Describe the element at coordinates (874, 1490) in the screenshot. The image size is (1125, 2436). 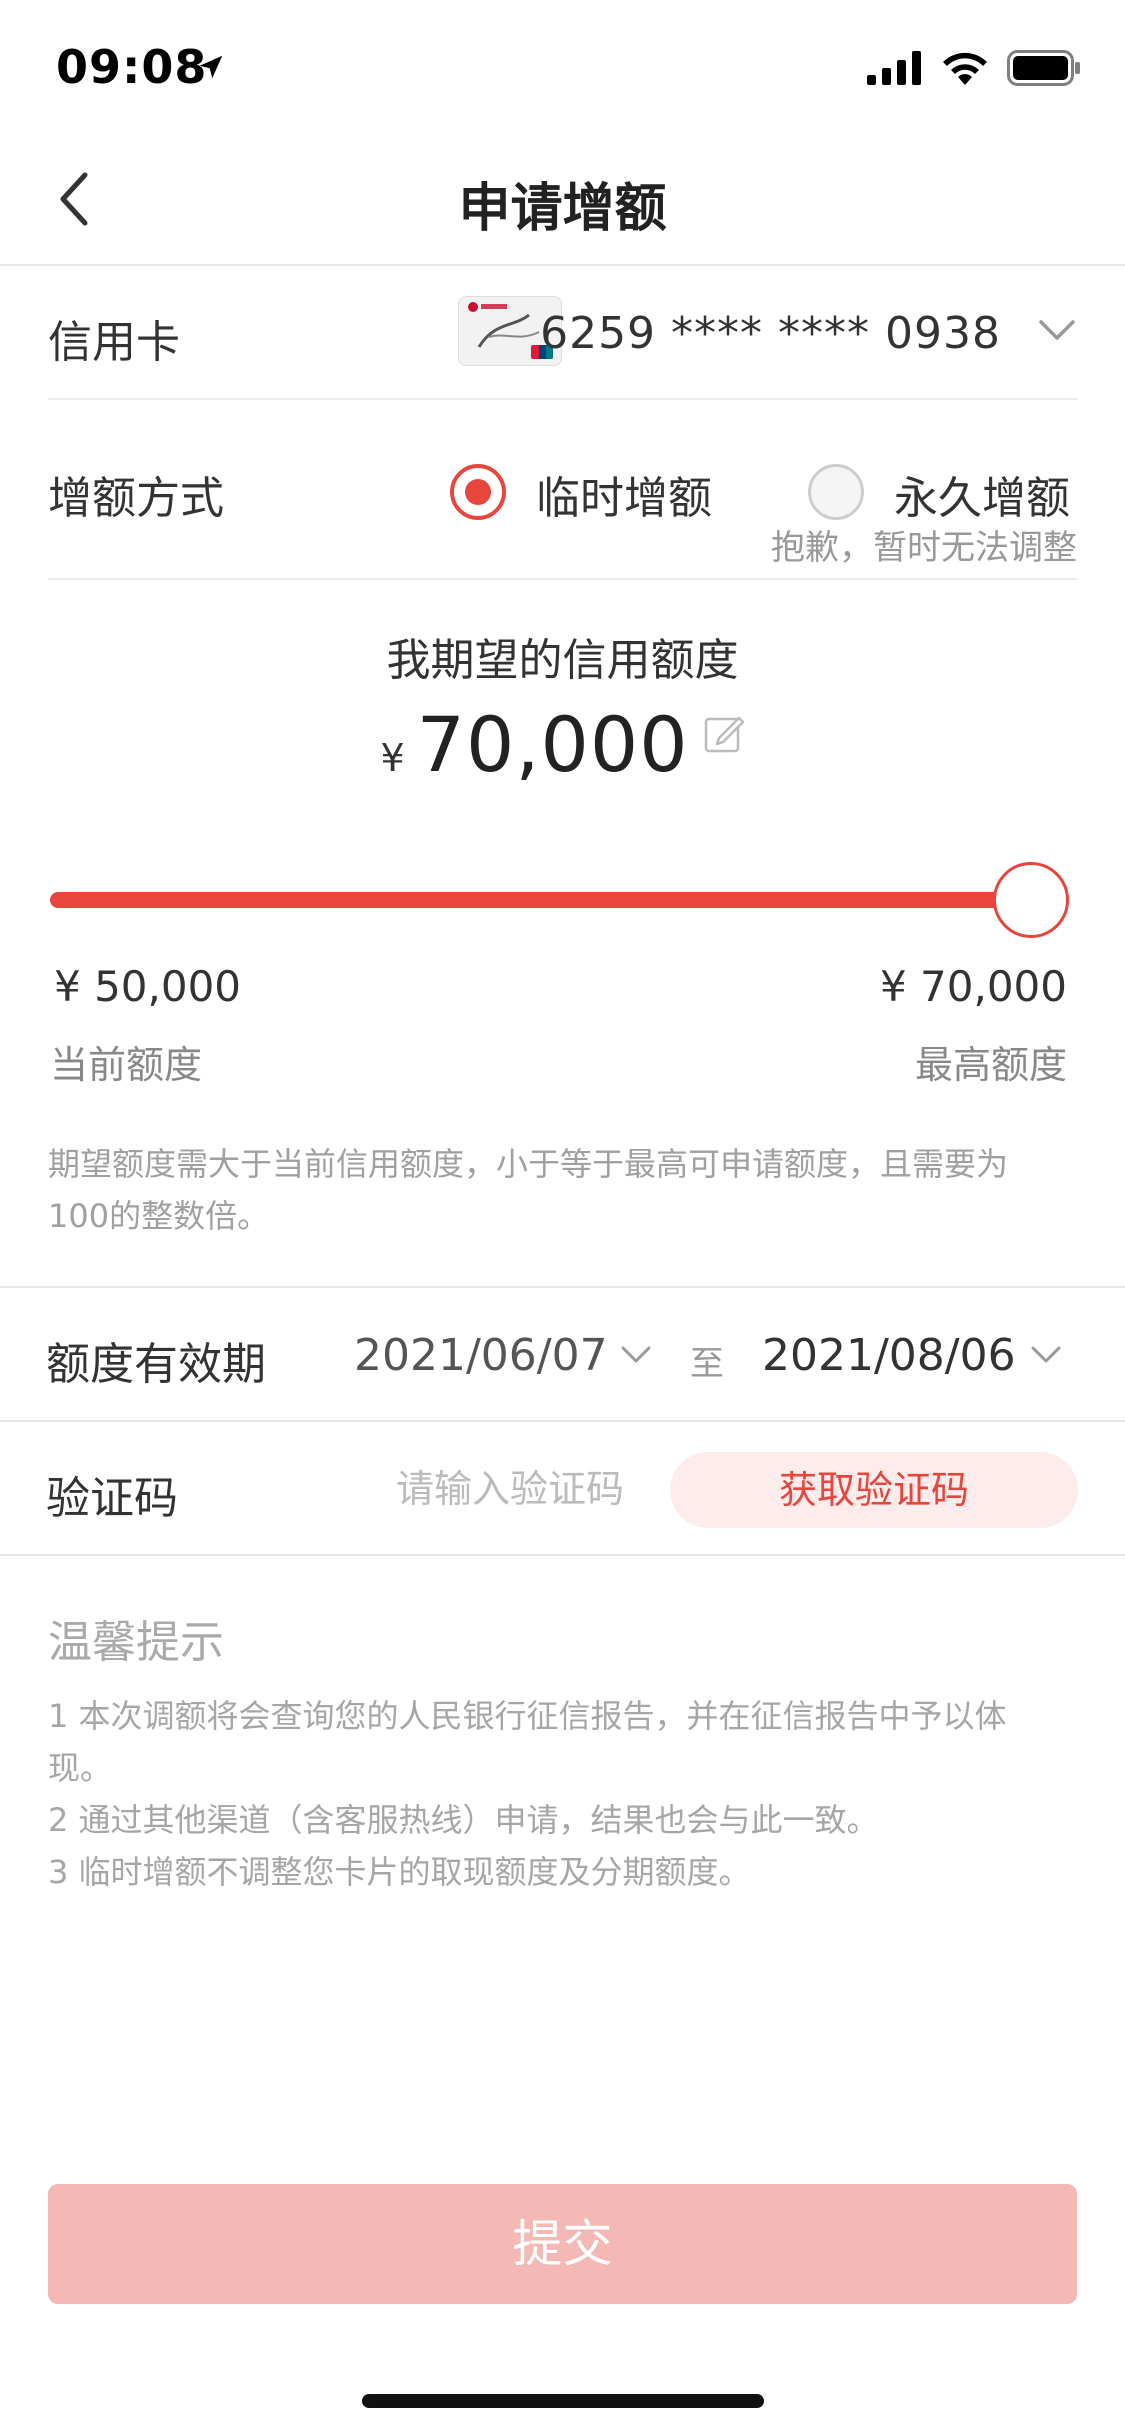
I see `get-code-button: 获取验证码` at that location.